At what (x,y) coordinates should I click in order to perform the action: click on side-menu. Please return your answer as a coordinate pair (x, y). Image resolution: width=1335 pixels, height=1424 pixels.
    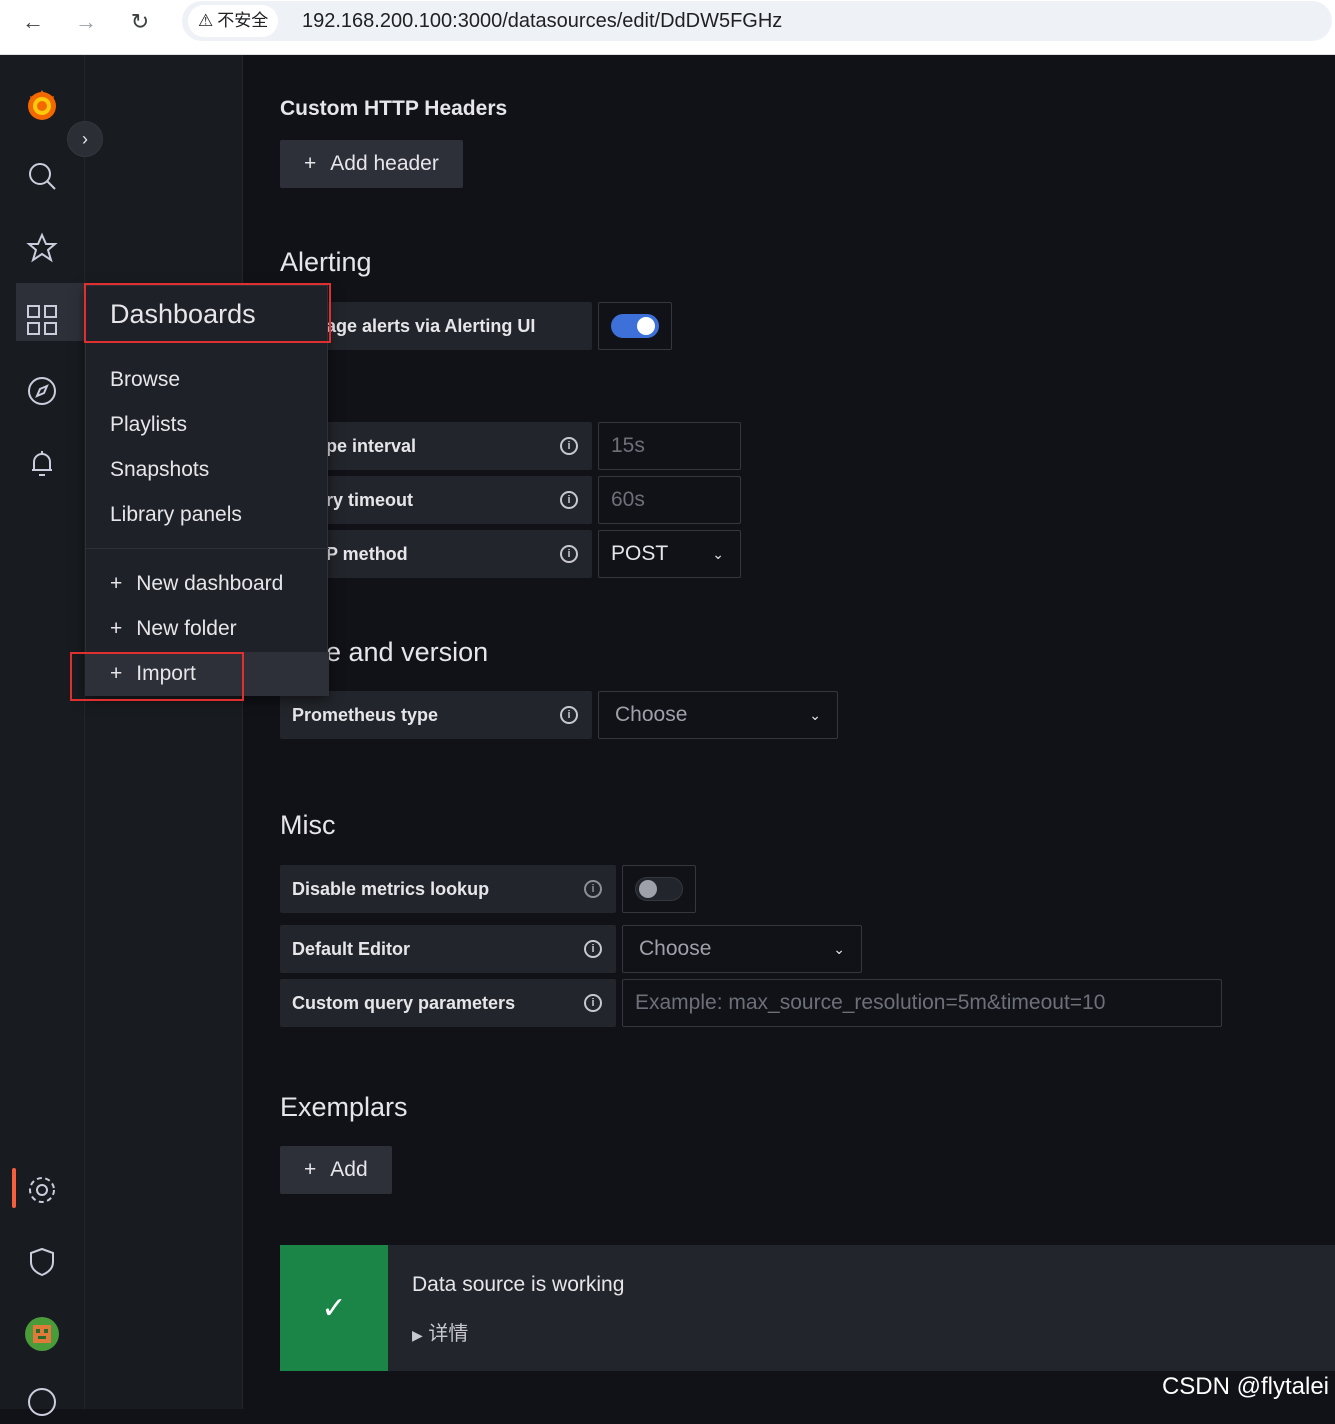
    Looking at the image, I should click on (42, 732).